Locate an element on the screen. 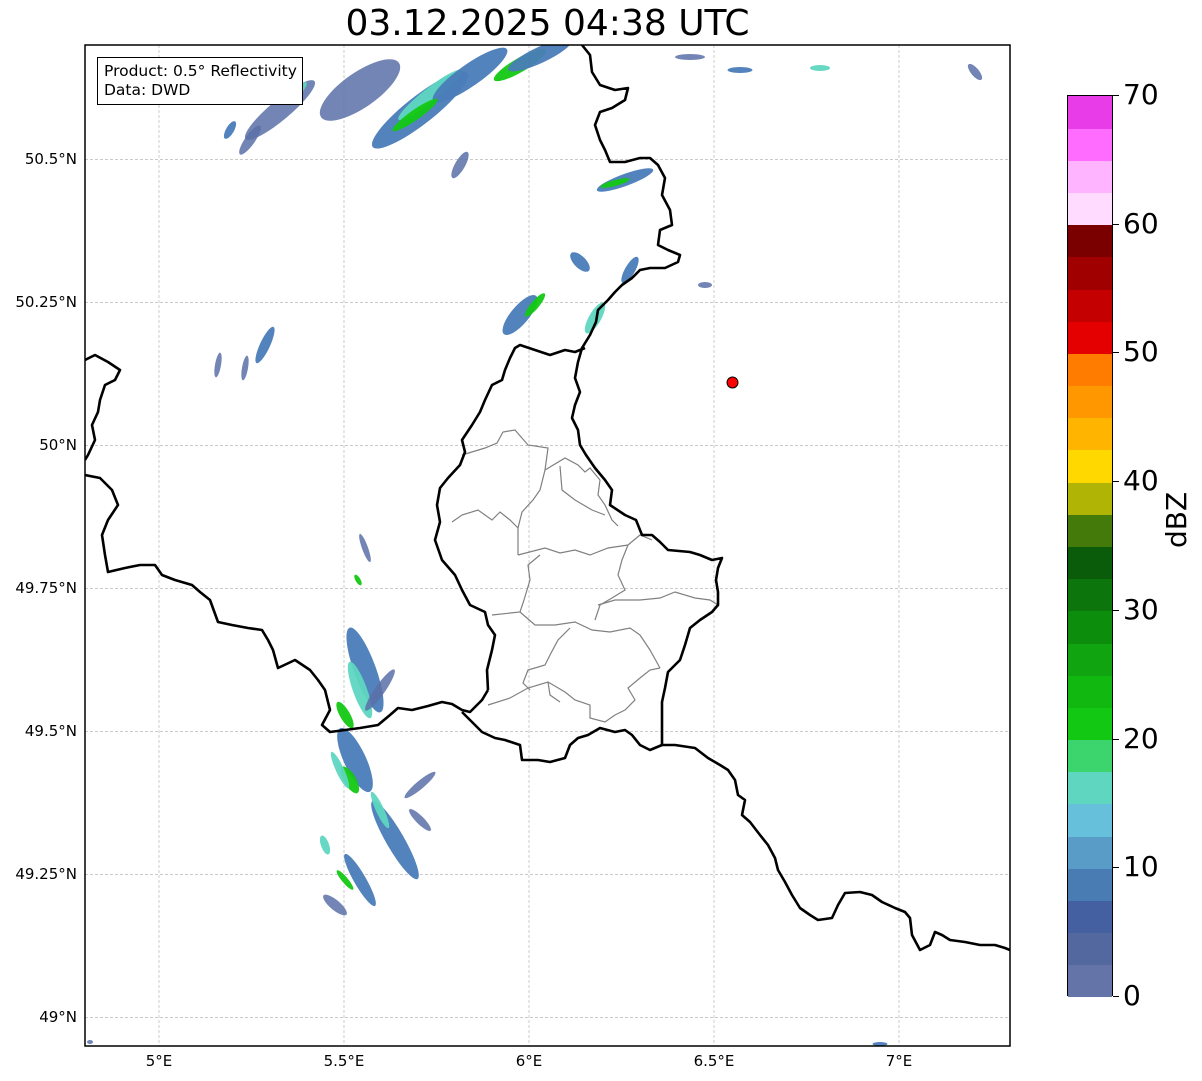  product-label: Product: 0.5° Reflectivity is located at coordinates (200, 71).